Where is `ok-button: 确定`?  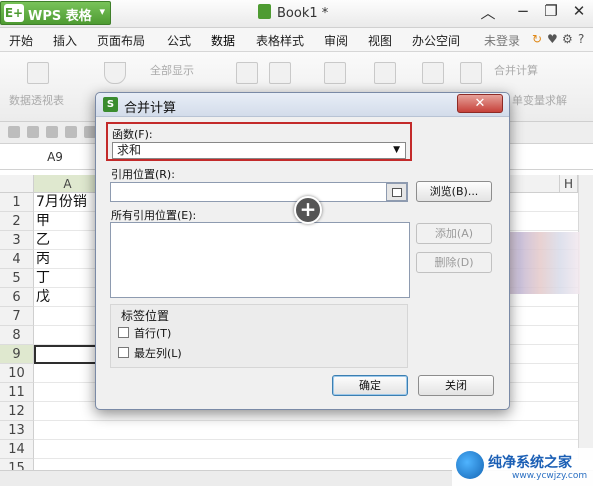 ok-button: 确定 is located at coordinates (370, 385).